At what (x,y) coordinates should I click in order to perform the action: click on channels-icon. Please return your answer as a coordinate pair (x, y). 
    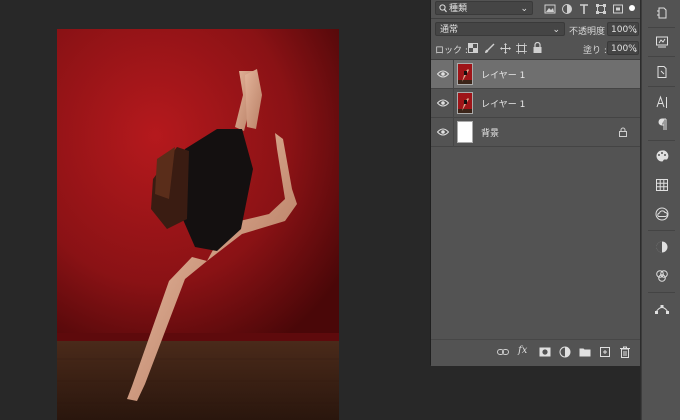
    Looking at the image, I should click on (662, 276).